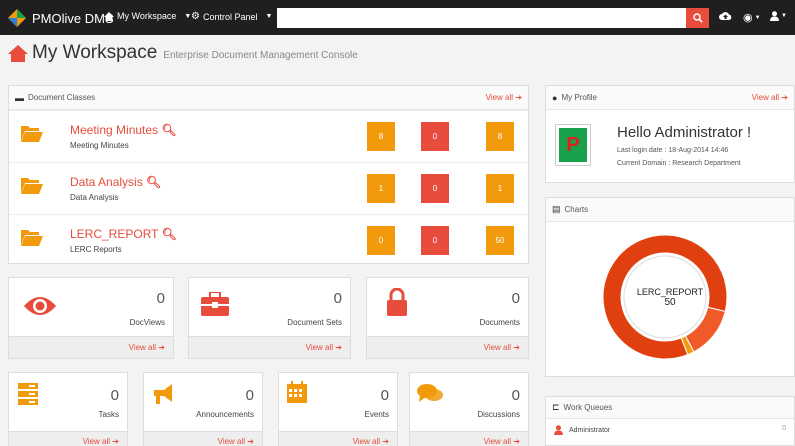 The width and height of the screenshot is (795, 446). I want to click on document-class-desc: Meeting Minutes, so click(99, 145).